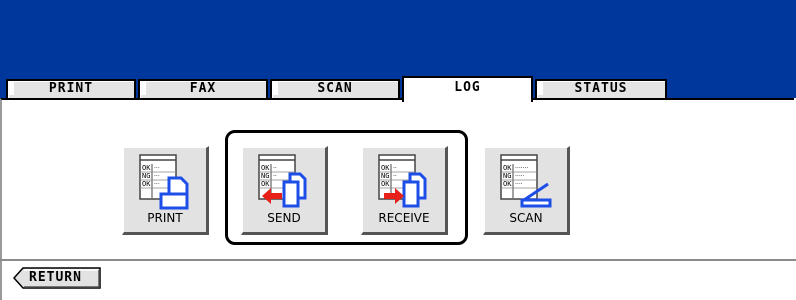  I want to click on print-log-button: OK NG OK ··· ··· ··· PRINT, so click(165, 190).